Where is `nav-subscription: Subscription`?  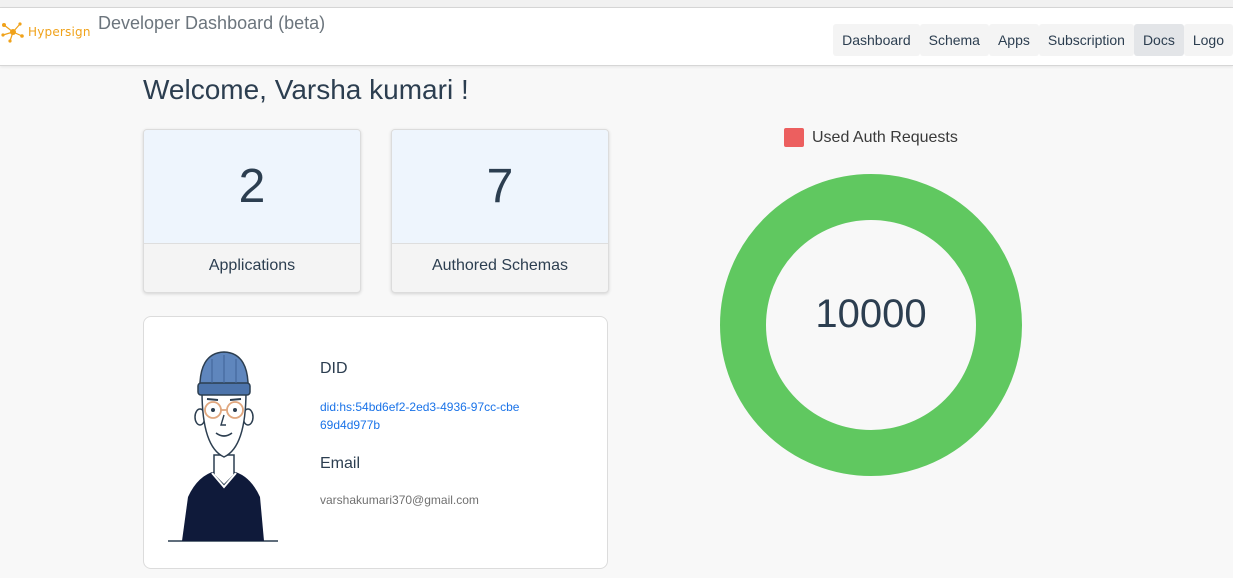
nav-subscription: Subscription is located at coordinates (1086, 40).